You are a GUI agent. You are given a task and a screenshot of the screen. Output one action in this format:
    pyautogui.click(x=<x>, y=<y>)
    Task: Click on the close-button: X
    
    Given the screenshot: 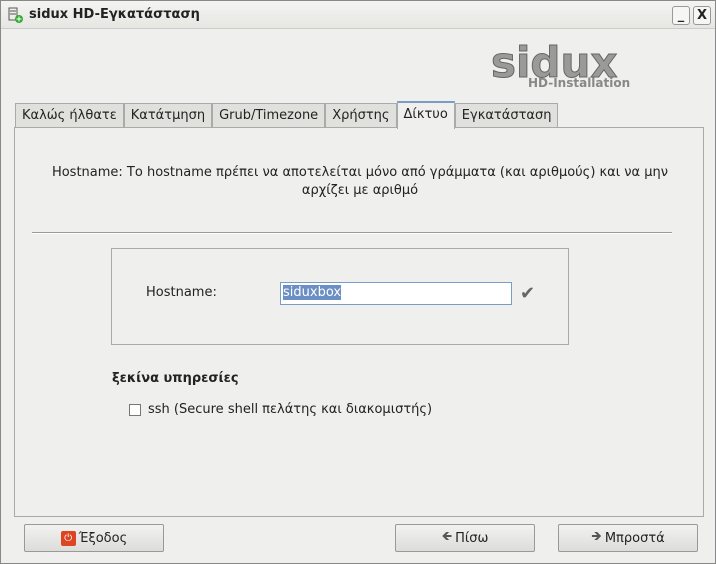 What is the action you would take?
    pyautogui.click(x=702, y=15)
    